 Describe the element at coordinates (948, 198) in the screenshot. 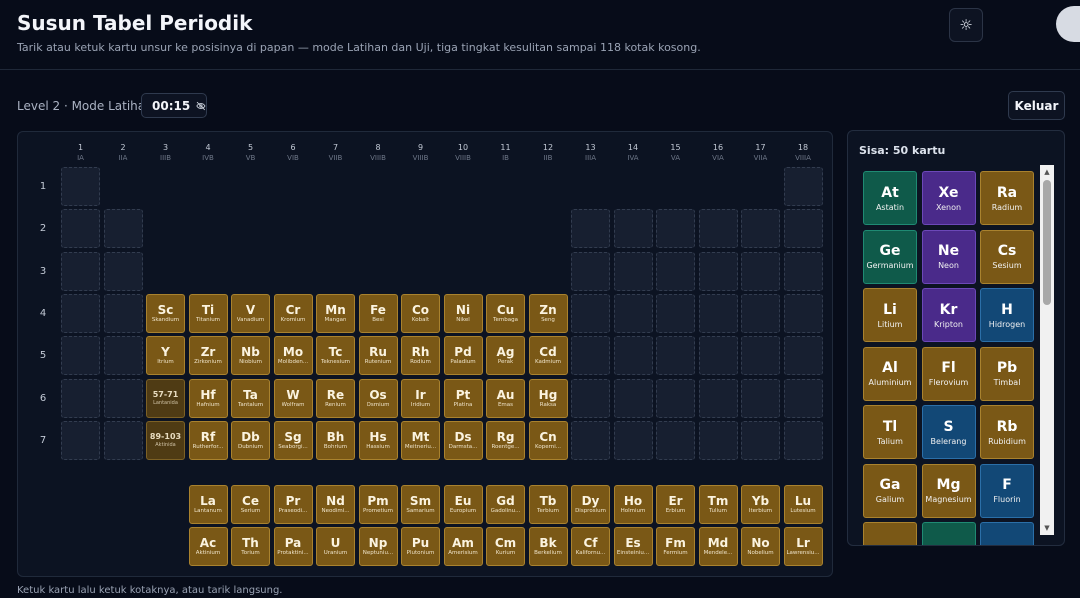

I see `tray-element-card: Xe Xenon` at that location.